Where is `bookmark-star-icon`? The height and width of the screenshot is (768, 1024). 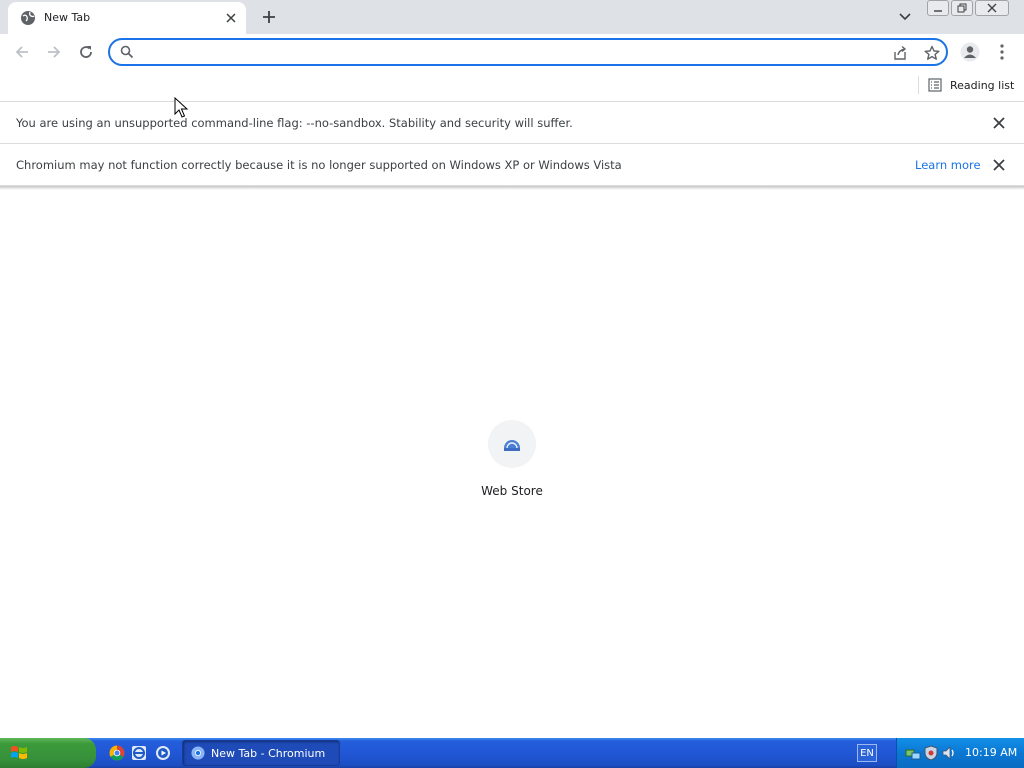
bookmark-star-icon is located at coordinates (932, 53).